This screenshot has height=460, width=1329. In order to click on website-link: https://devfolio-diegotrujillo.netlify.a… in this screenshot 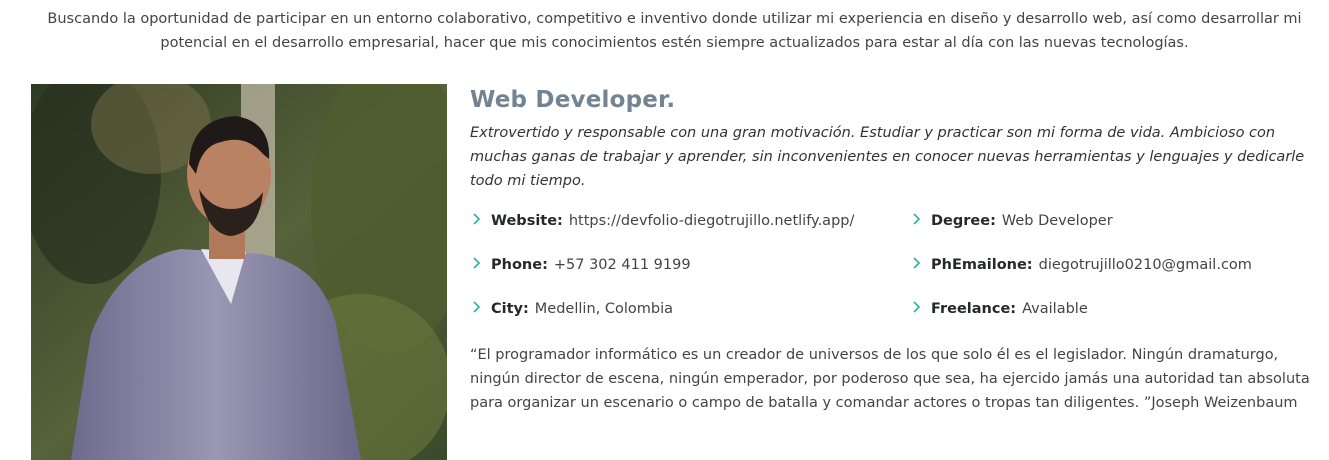, I will do `click(712, 221)`.